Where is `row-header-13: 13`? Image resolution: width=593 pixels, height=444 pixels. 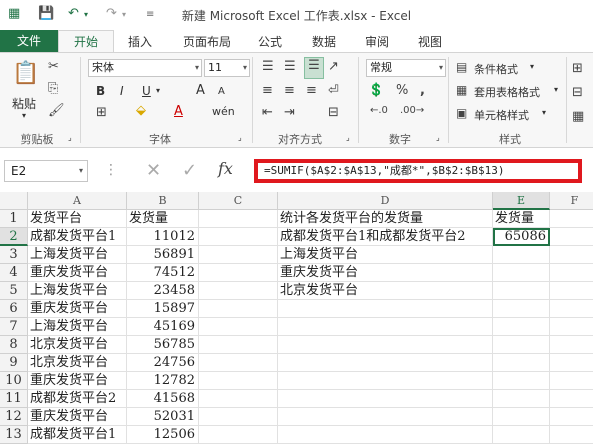 row-header-13: 13 is located at coordinates (14, 435).